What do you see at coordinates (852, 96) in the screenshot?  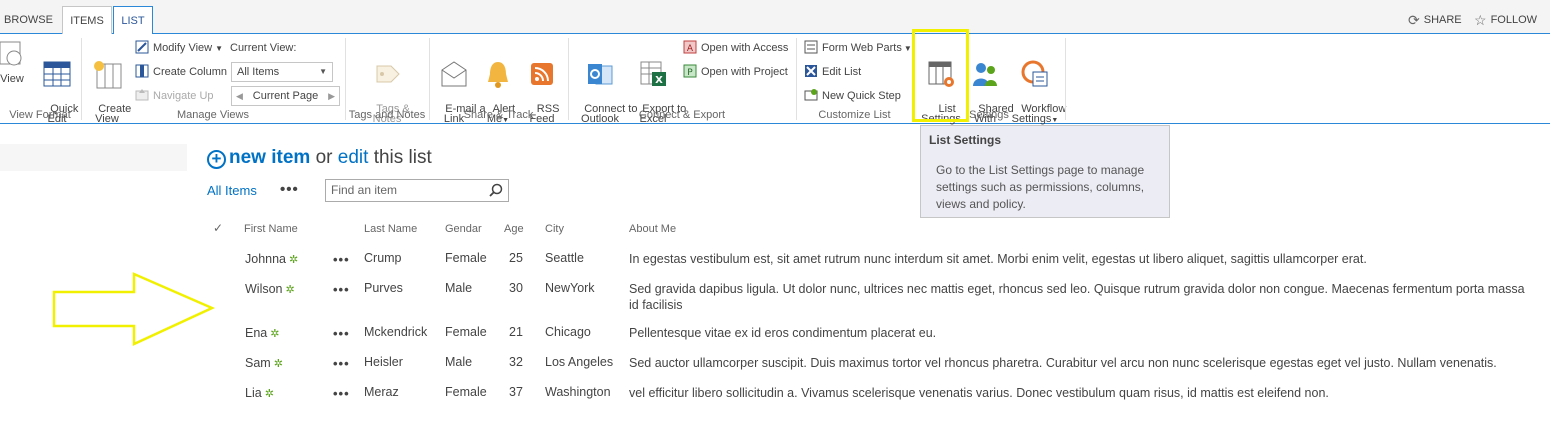 I see `new-quick-step-button: New Quick Step` at bounding box center [852, 96].